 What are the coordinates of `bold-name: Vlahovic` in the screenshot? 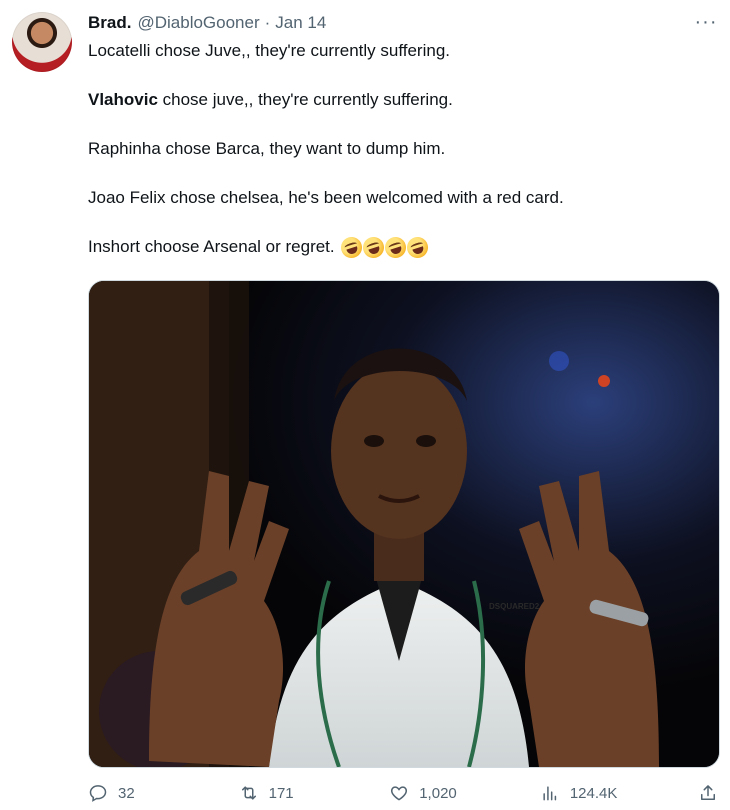 It's located at (123, 99).